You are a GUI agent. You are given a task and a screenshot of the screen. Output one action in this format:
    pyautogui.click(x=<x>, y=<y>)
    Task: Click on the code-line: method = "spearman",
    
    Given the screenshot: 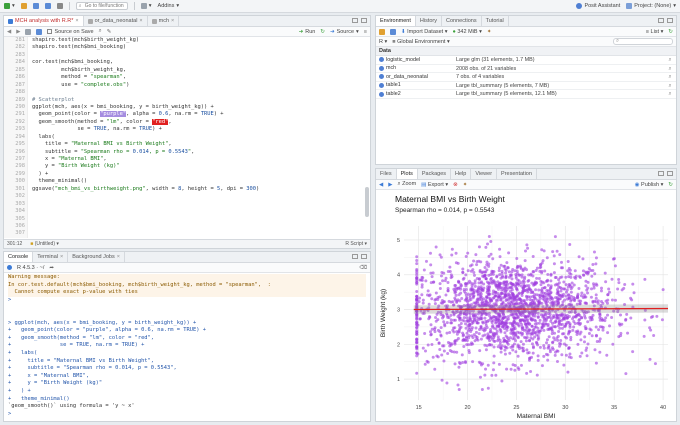 What is the action you would take?
    pyautogui.click(x=201, y=77)
    